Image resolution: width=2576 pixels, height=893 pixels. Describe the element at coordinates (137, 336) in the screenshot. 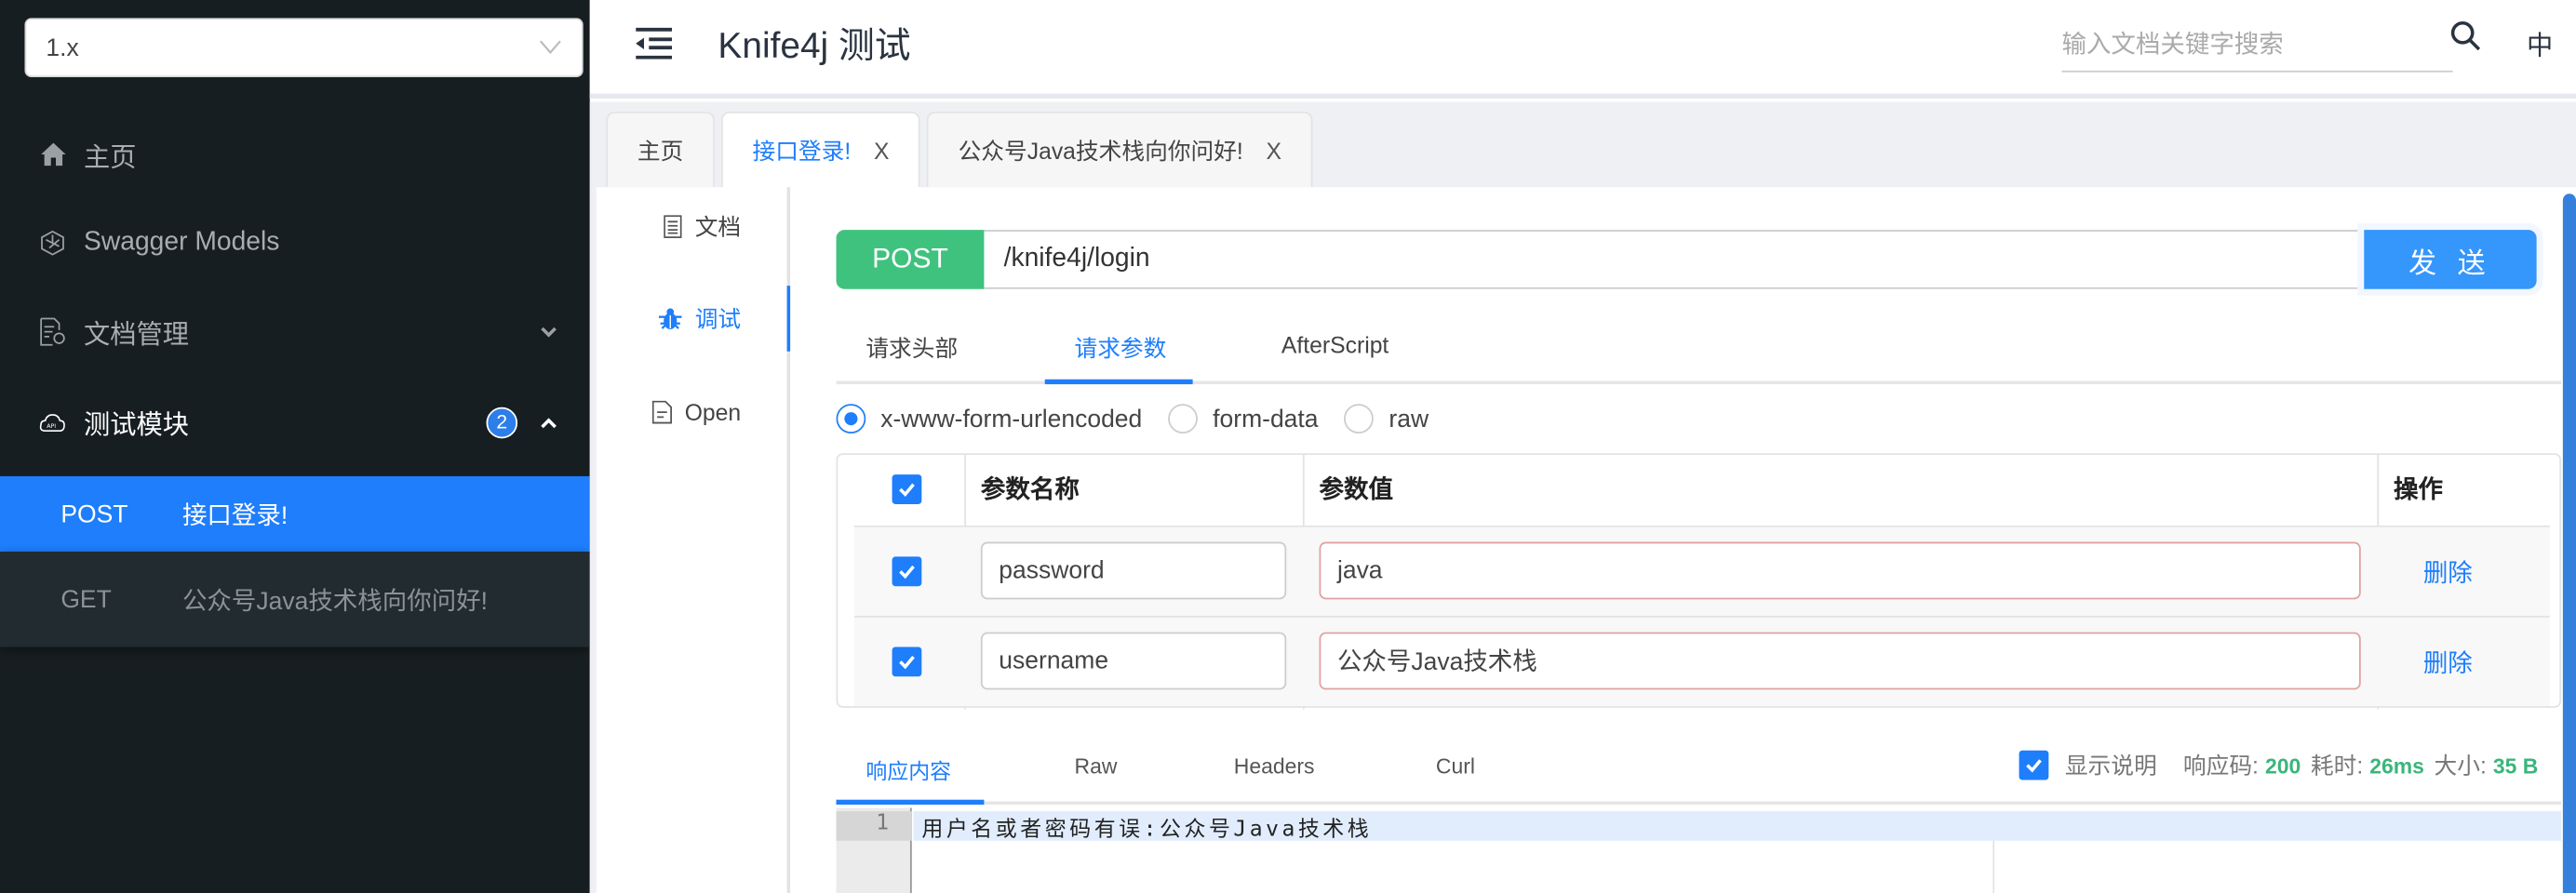

I see `sidebar-item-label: 文档管理` at that location.